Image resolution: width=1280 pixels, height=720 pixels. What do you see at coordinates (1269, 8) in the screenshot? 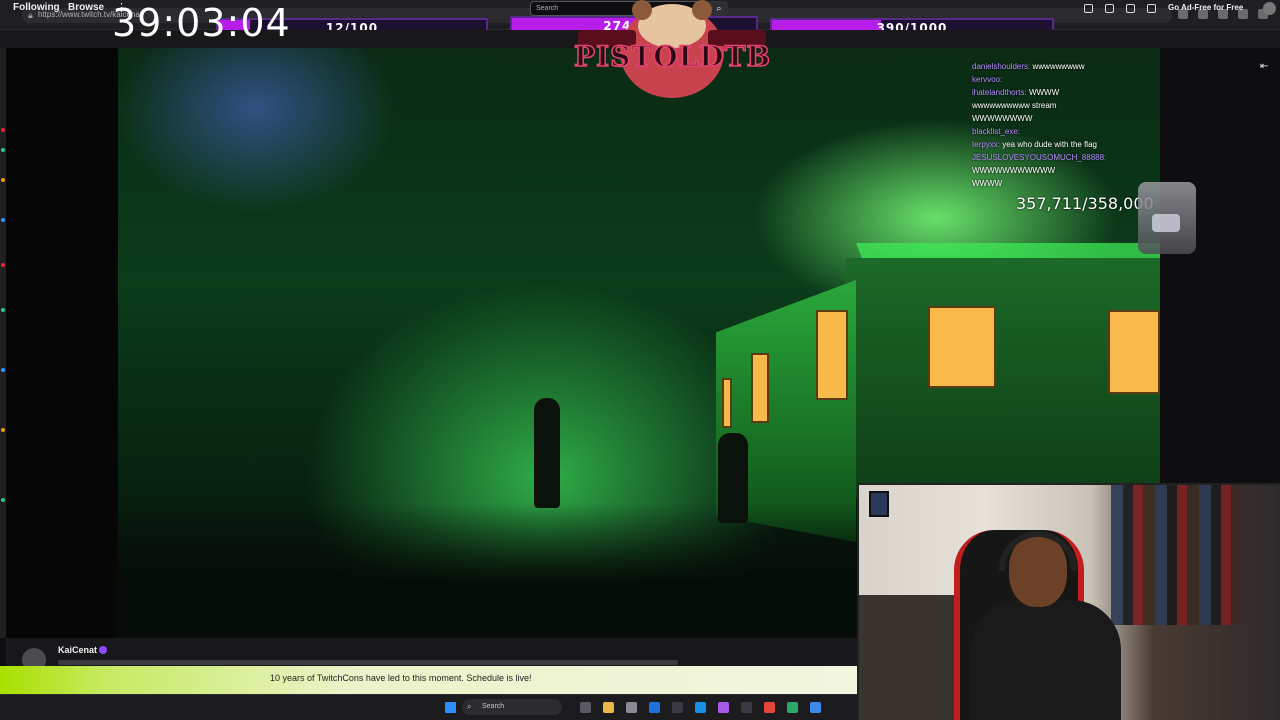
I see `user-avatar` at bounding box center [1269, 8].